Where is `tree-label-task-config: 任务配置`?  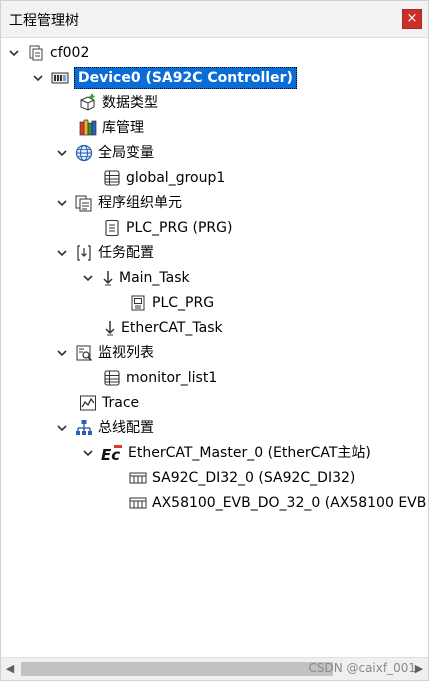
tree-label-task-config: 任务配置 is located at coordinates (126, 253).